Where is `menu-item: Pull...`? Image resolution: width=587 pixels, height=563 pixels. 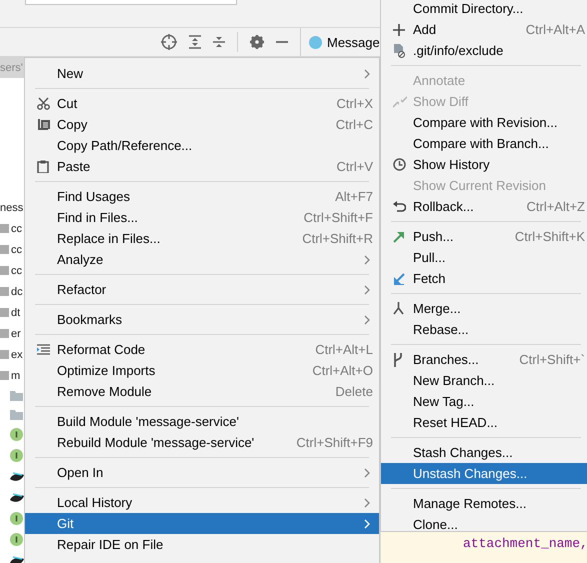
menu-item: Pull... is located at coordinates (484, 257).